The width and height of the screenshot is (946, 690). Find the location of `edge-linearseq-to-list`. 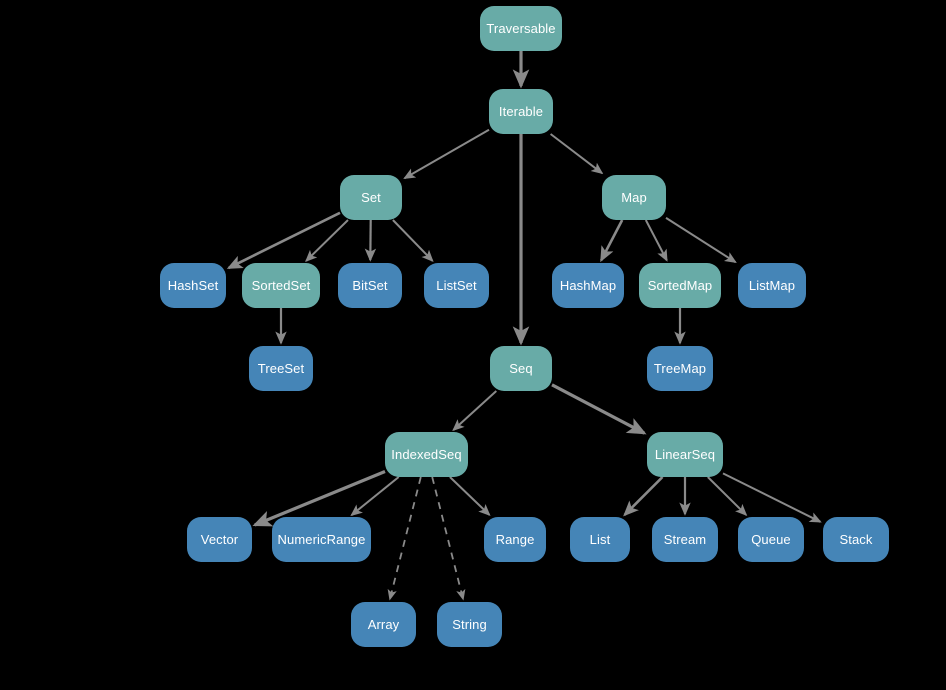

edge-linearseq-to-list is located at coordinates (643, 496).